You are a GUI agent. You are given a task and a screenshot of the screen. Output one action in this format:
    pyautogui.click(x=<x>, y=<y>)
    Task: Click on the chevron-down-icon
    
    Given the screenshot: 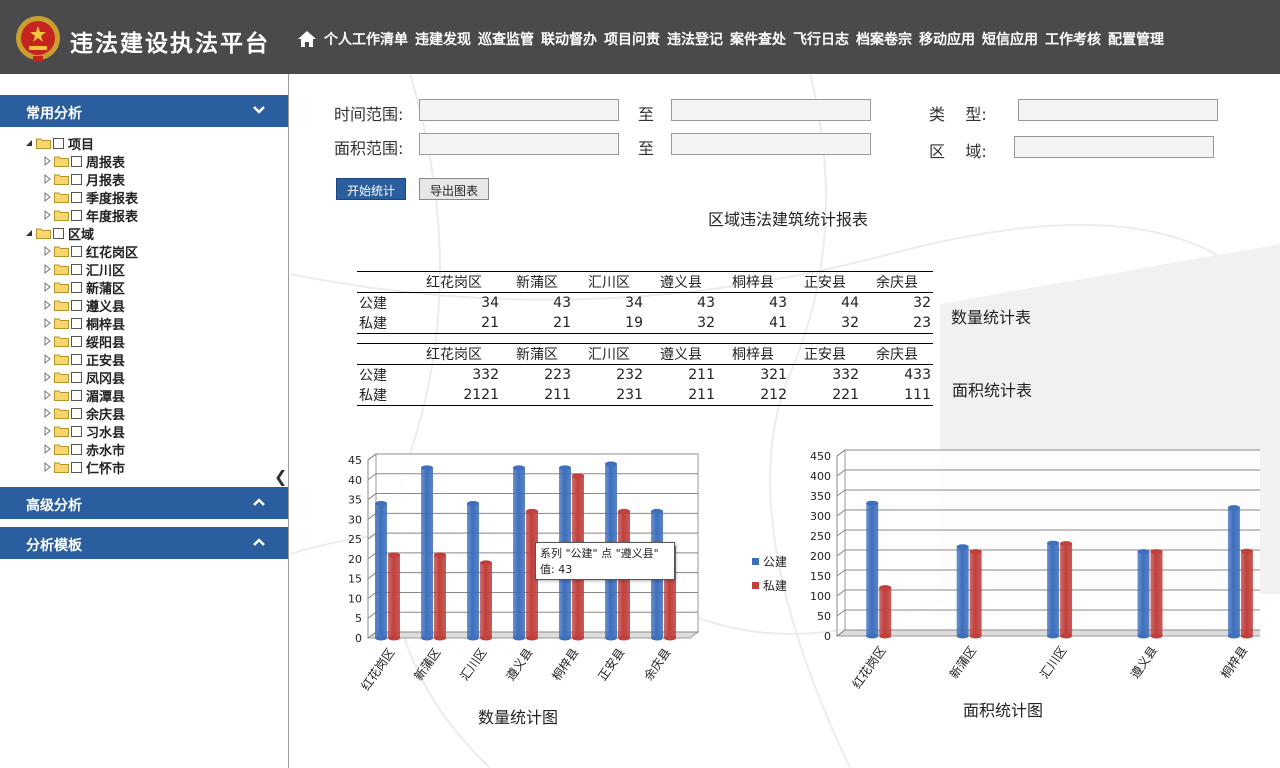 What is the action you would take?
    pyautogui.click(x=259, y=110)
    